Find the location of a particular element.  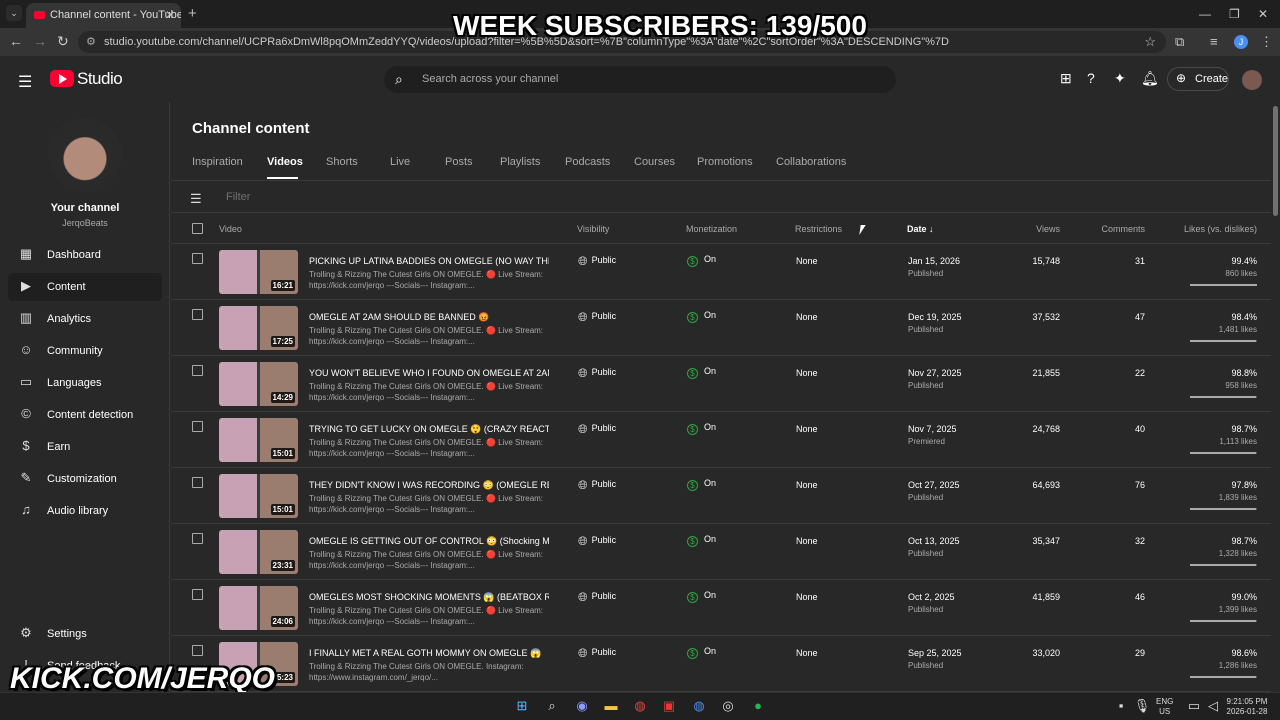

language-indicator: ENG US is located at coordinates (1164, 707).